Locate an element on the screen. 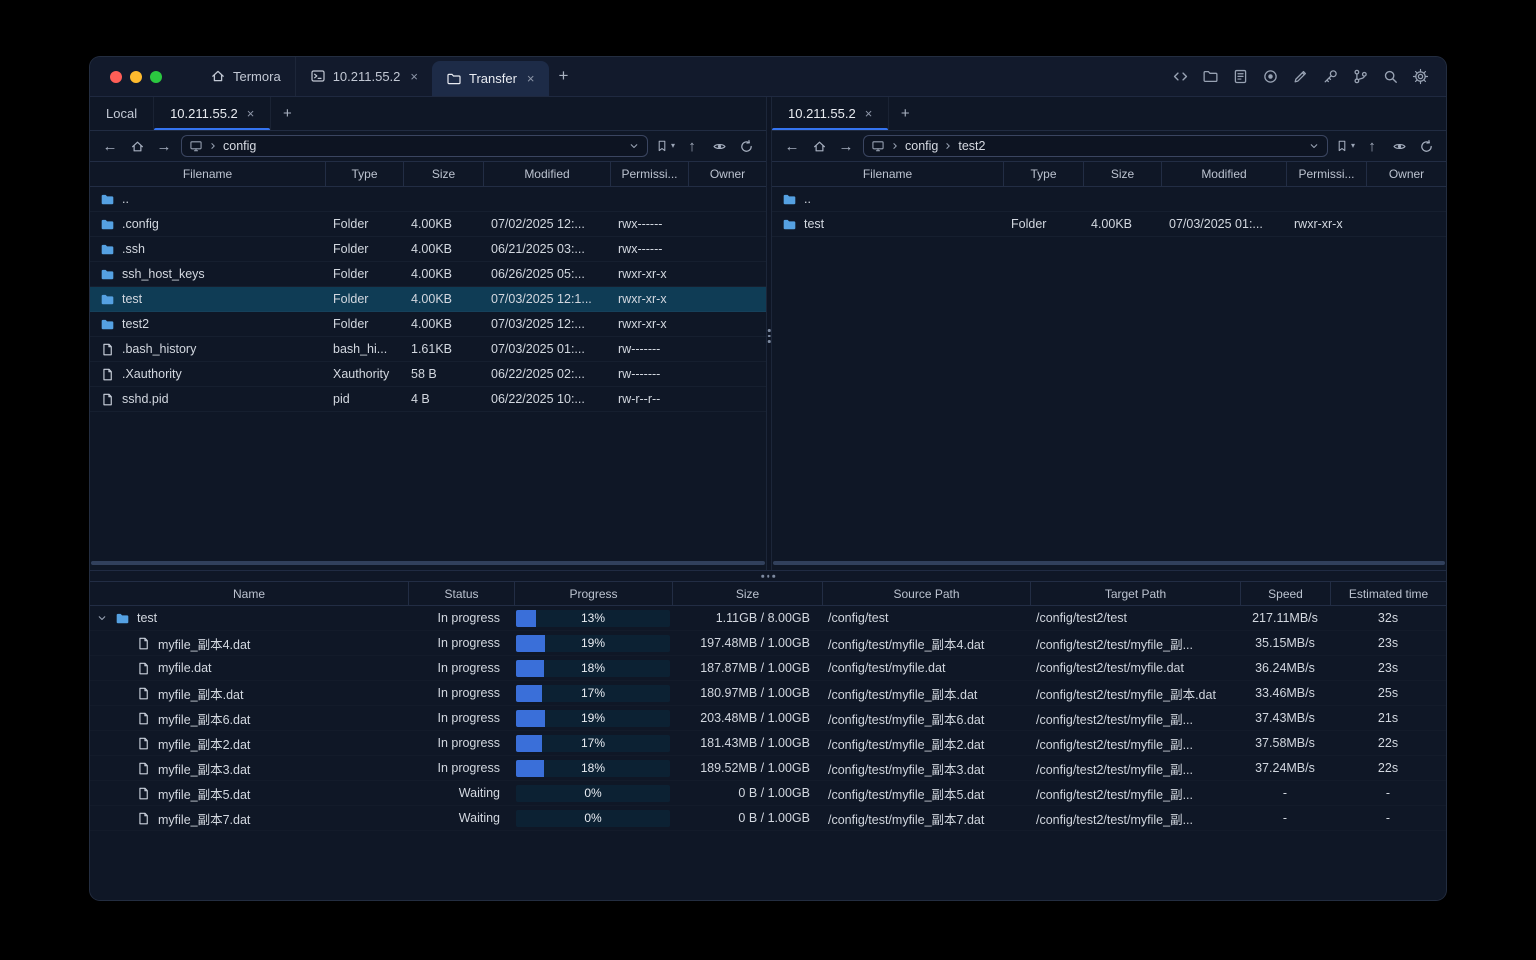 The image size is (1536, 960). transfer-footer is located at coordinates (768, 865).